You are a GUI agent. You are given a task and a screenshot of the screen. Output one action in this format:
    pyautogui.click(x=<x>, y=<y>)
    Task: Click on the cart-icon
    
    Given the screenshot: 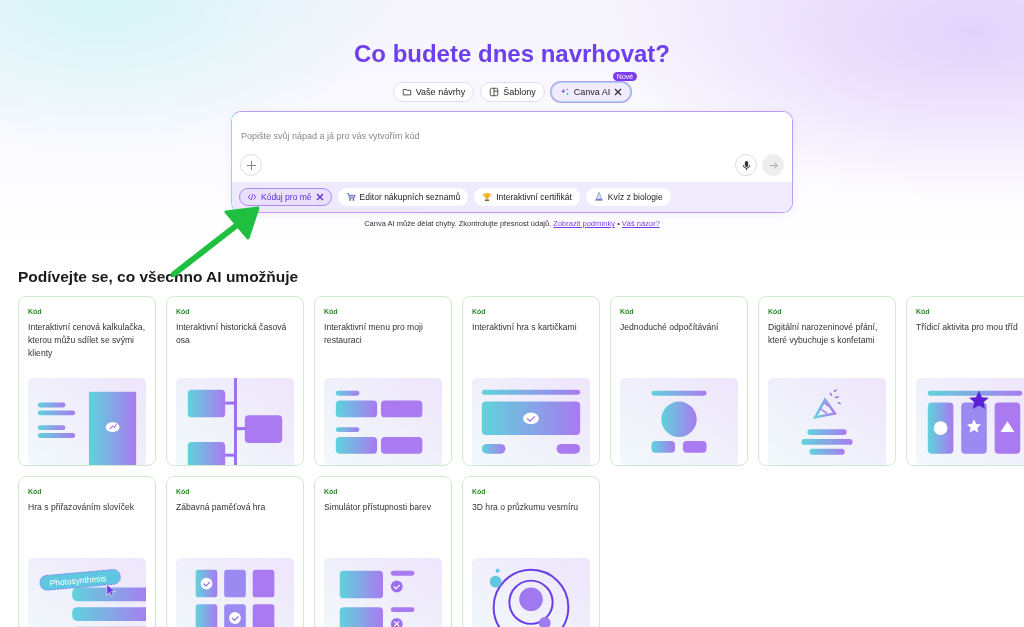 What is the action you would take?
    pyautogui.click(x=350, y=197)
    